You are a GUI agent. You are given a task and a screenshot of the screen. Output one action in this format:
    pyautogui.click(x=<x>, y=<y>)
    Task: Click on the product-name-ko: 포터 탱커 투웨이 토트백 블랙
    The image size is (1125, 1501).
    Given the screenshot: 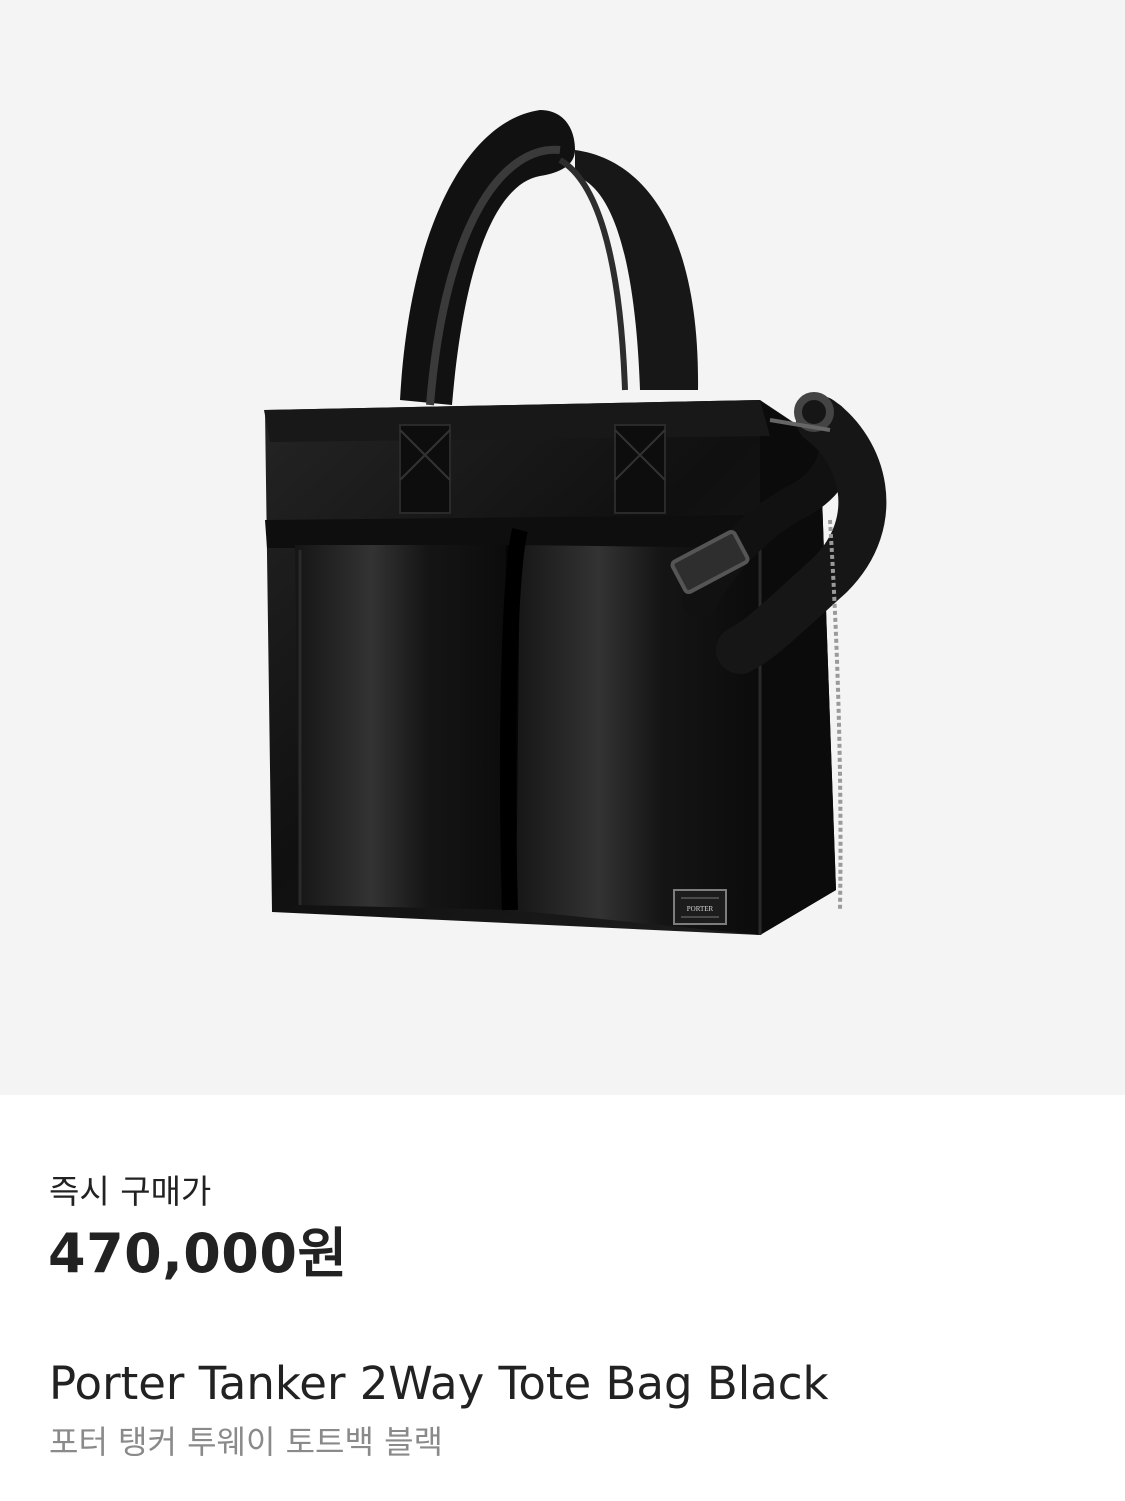 What is the action you would take?
    pyautogui.click(x=246, y=1442)
    